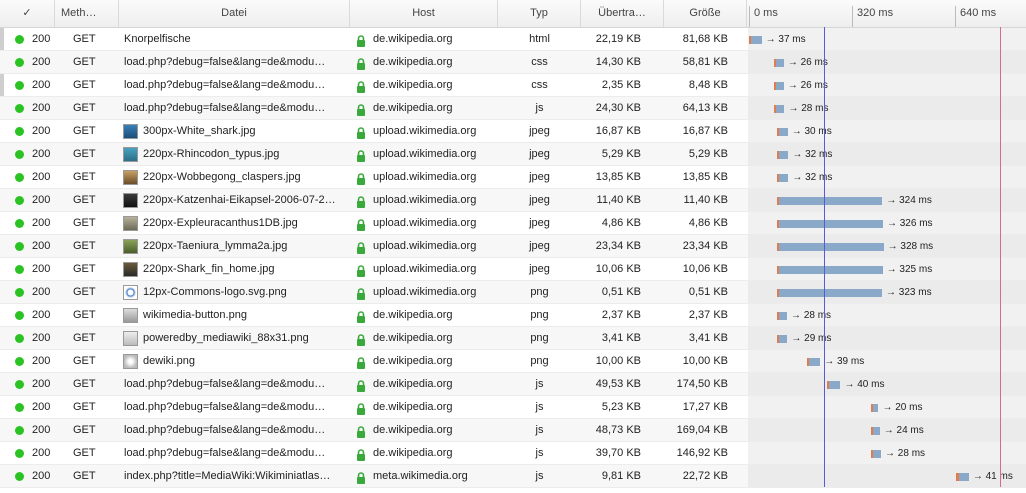  I want to click on waterfall-cell, so click(887, 315).